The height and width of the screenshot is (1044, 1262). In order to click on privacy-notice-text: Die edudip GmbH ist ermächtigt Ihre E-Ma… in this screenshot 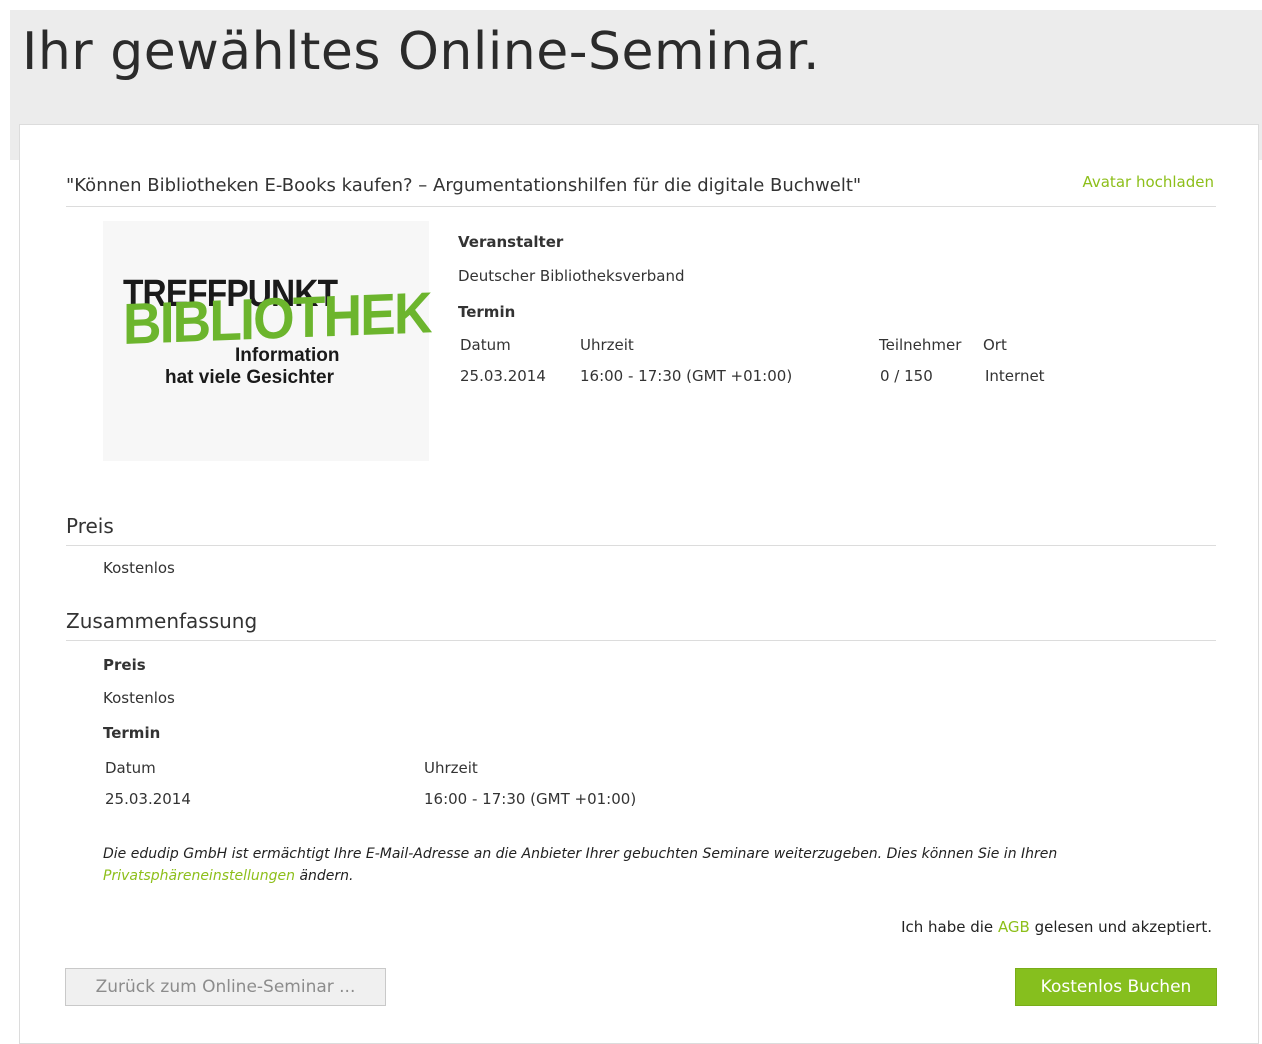, I will do `click(580, 854)`.